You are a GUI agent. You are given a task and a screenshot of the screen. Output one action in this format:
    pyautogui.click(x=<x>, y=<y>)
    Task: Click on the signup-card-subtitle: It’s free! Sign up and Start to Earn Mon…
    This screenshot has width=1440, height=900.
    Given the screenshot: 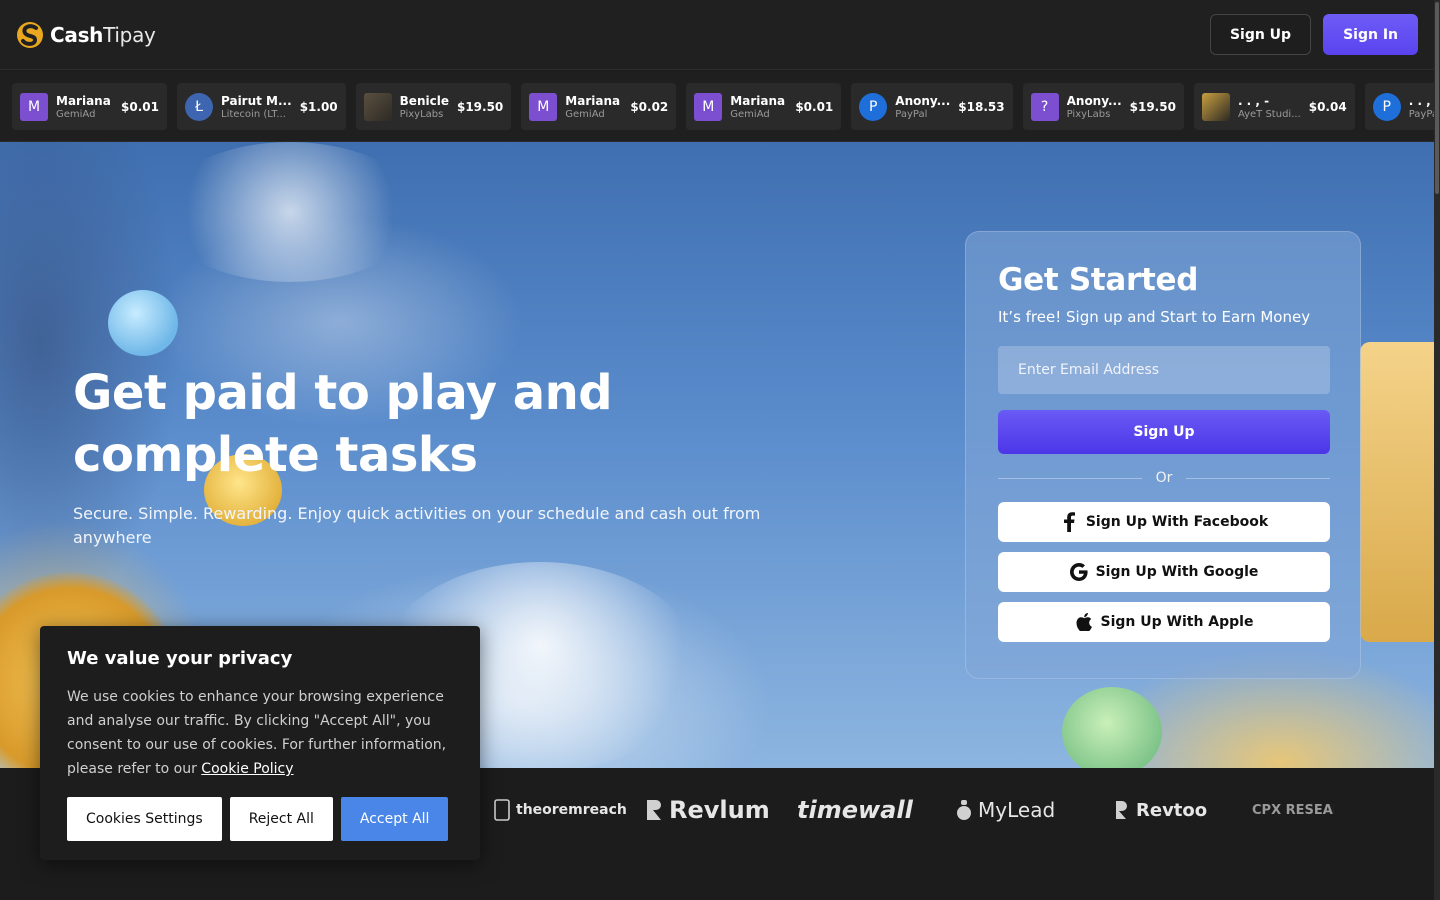 What is the action you would take?
    pyautogui.click(x=1154, y=317)
    